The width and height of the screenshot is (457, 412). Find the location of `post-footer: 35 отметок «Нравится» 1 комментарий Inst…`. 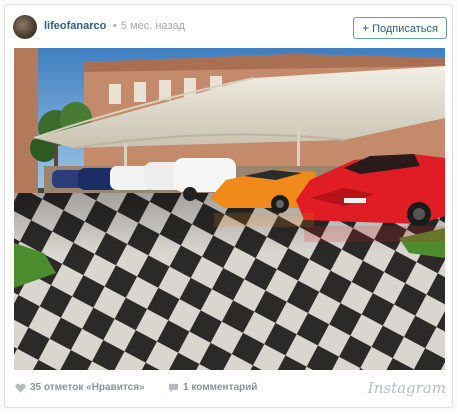

post-footer: 35 отметок «Нравится» 1 комментарий Inst… is located at coordinates (228, 394).